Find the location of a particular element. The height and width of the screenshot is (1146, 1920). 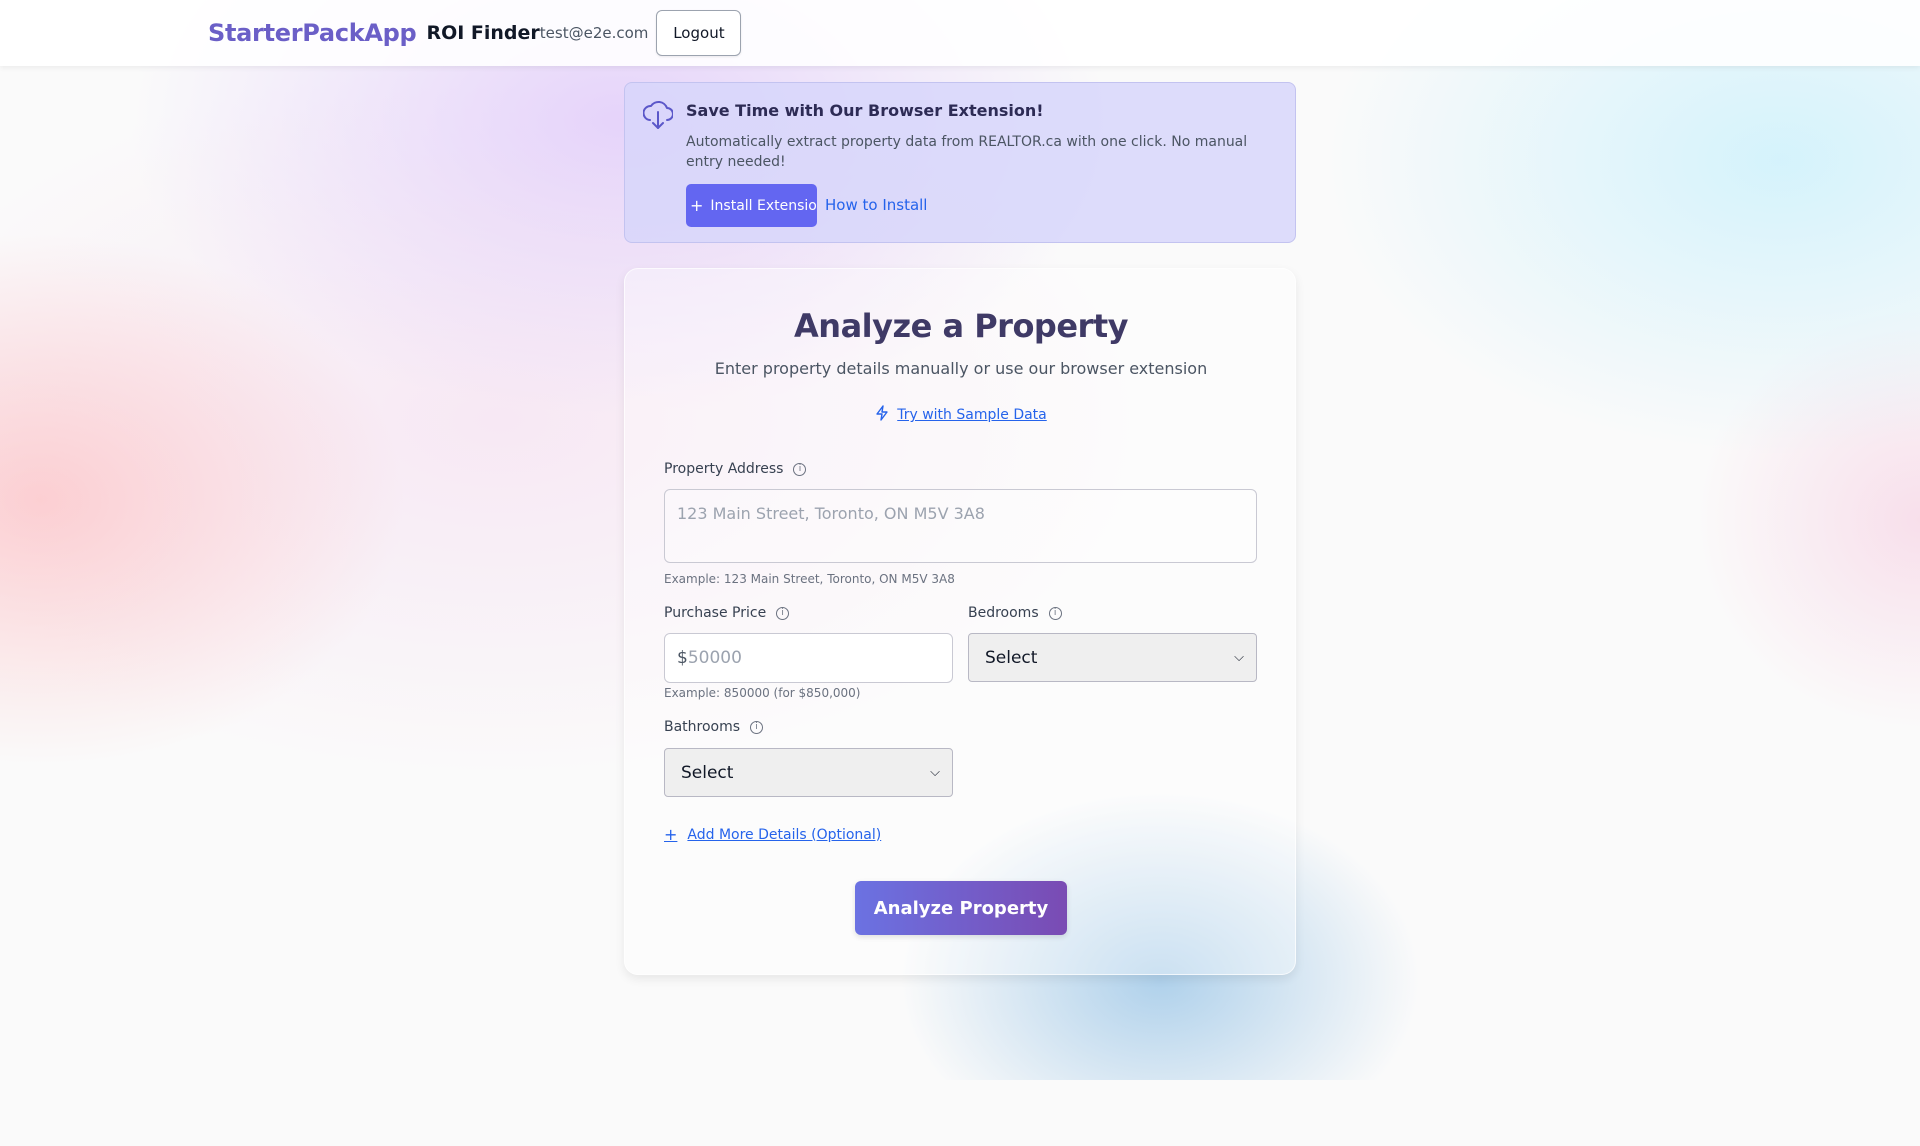

page-title: Analyze a Property is located at coordinates (961, 326).